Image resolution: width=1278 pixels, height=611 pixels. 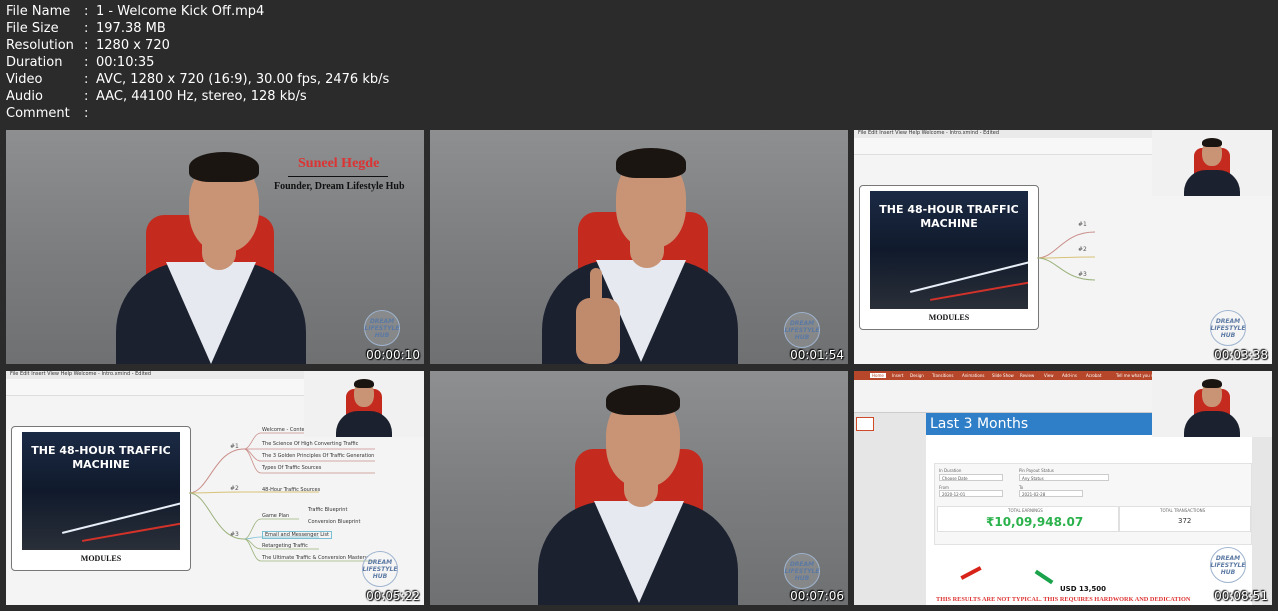 What do you see at coordinates (1083, 589) in the screenshot?
I see `usd-equivalent: USD 13,500` at bounding box center [1083, 589].